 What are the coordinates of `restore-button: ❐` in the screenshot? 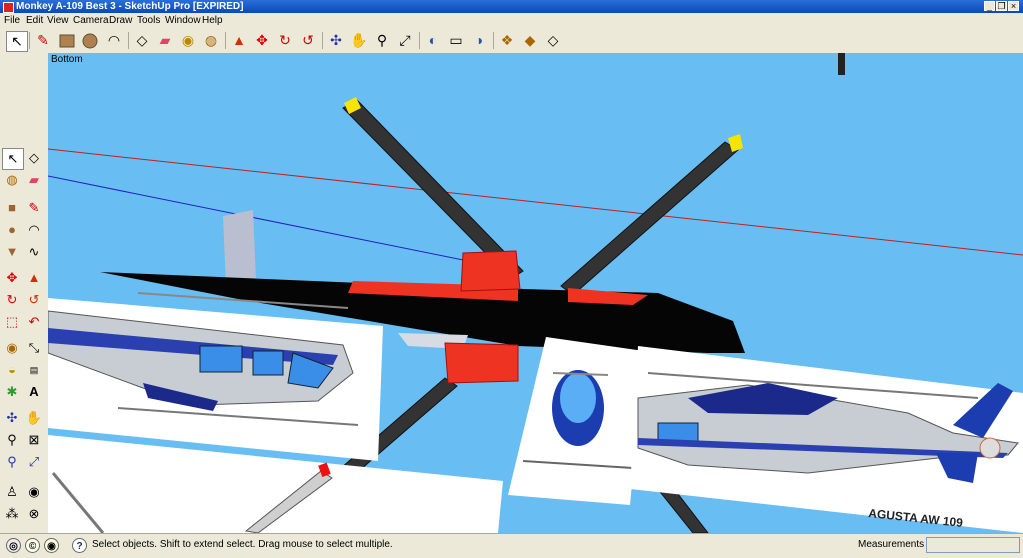 It's located at (1001, 6).